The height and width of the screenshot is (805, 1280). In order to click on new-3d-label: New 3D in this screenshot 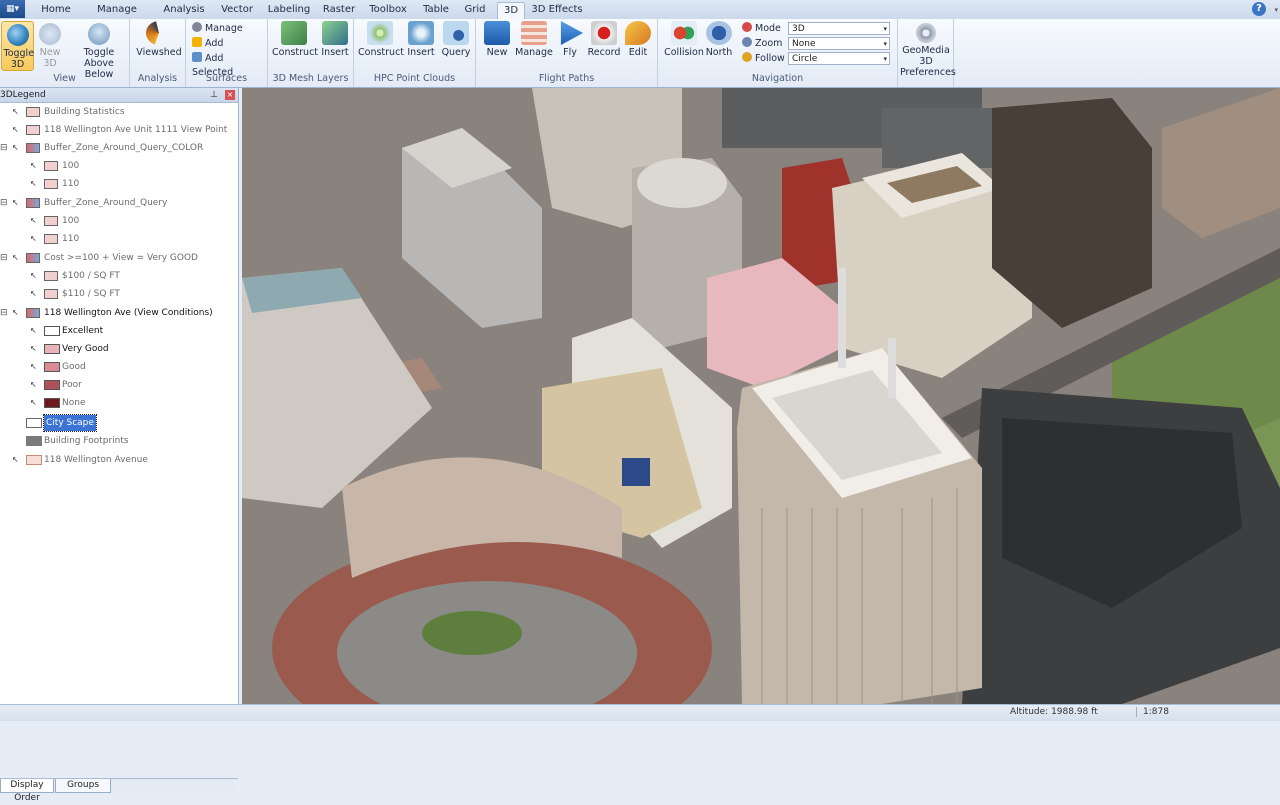, I will do `click(50, 58)`.